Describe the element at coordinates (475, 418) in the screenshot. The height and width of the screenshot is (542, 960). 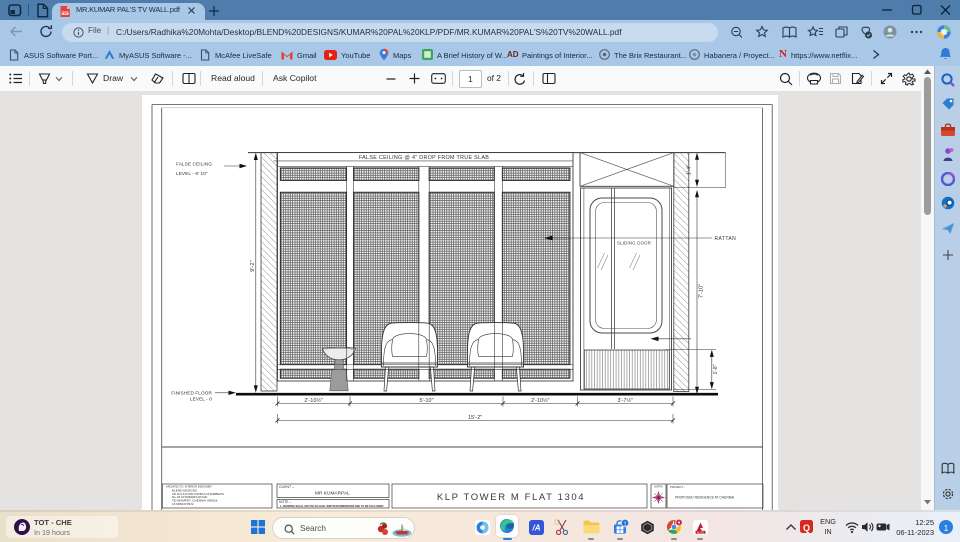
I see `svg-text: 15'-2"` at that location.